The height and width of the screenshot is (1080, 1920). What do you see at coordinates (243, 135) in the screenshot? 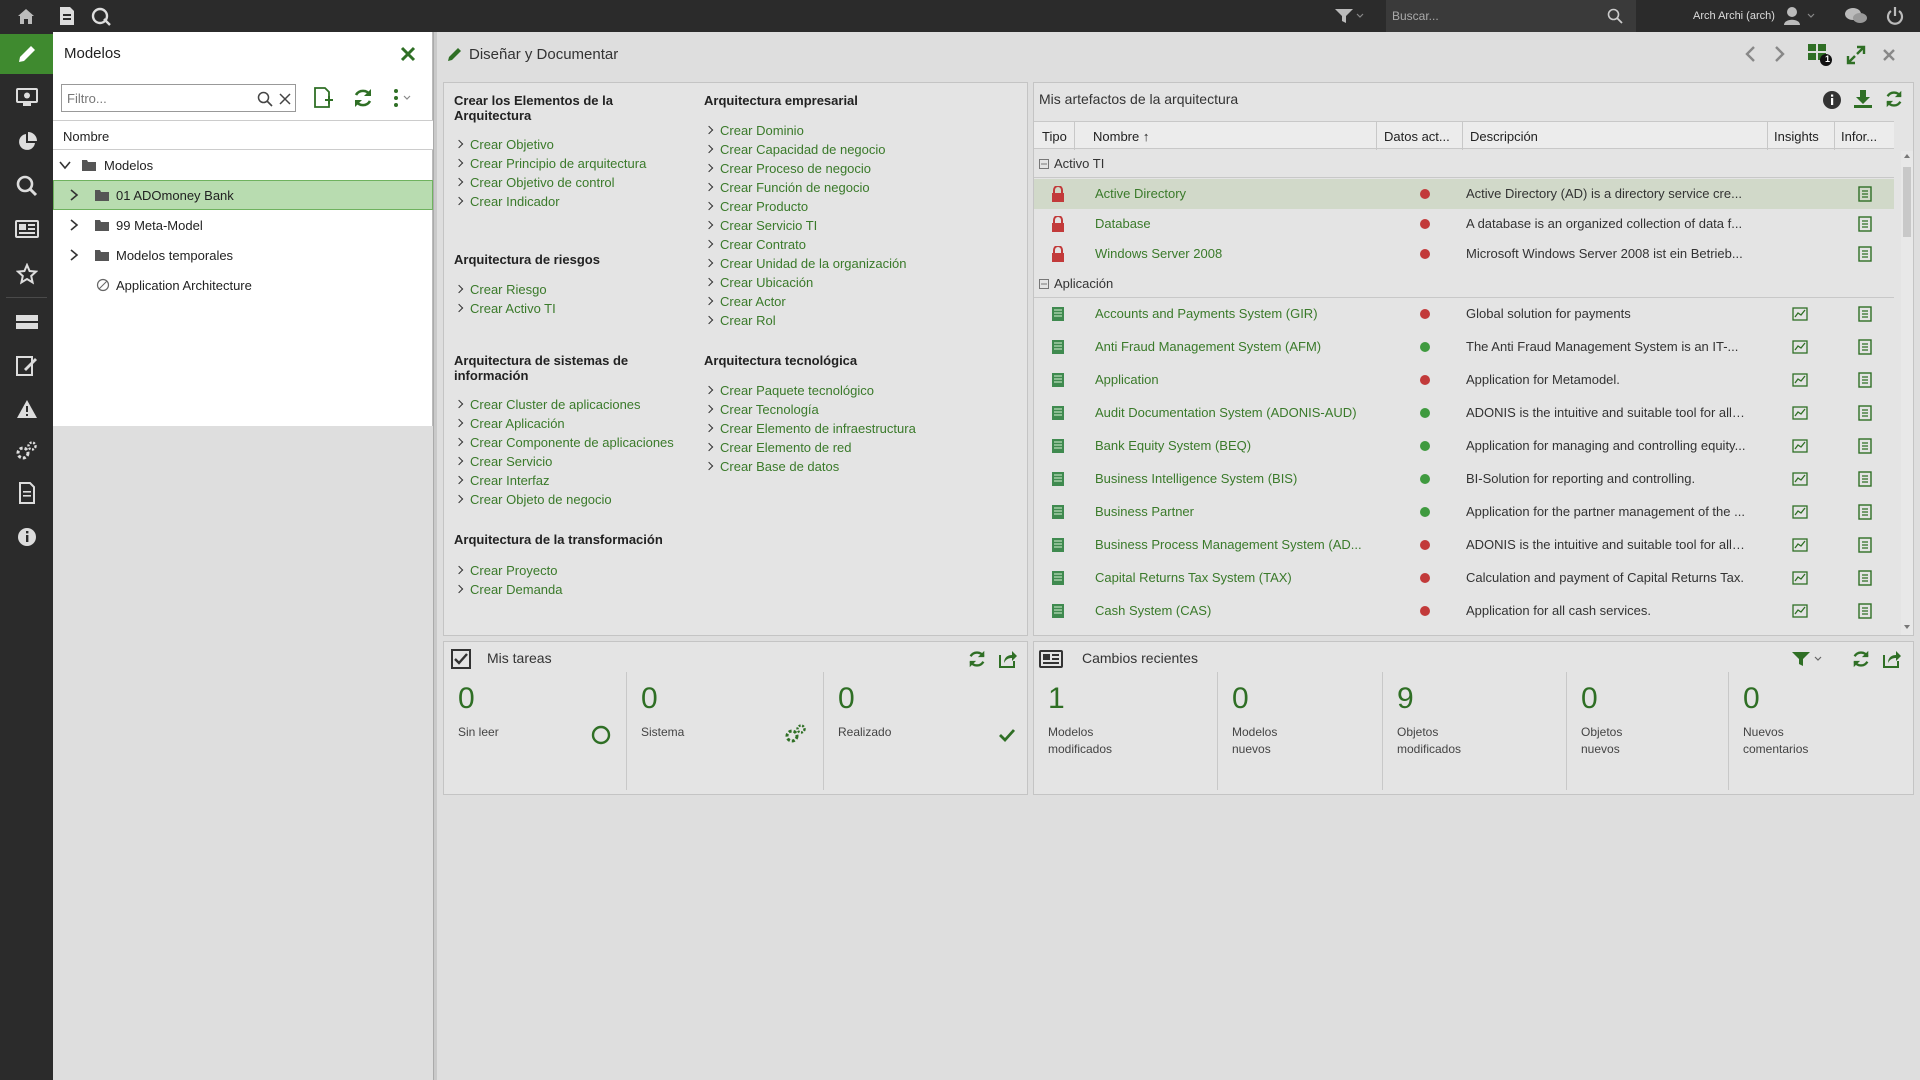
I see `tree-column-header: Nombre` at bounding box center [243, 135].